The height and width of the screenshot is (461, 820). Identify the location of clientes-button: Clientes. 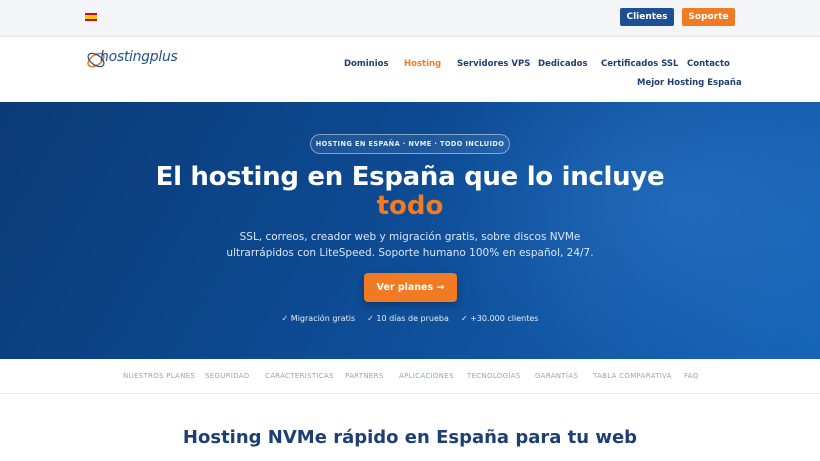
(647, 17).